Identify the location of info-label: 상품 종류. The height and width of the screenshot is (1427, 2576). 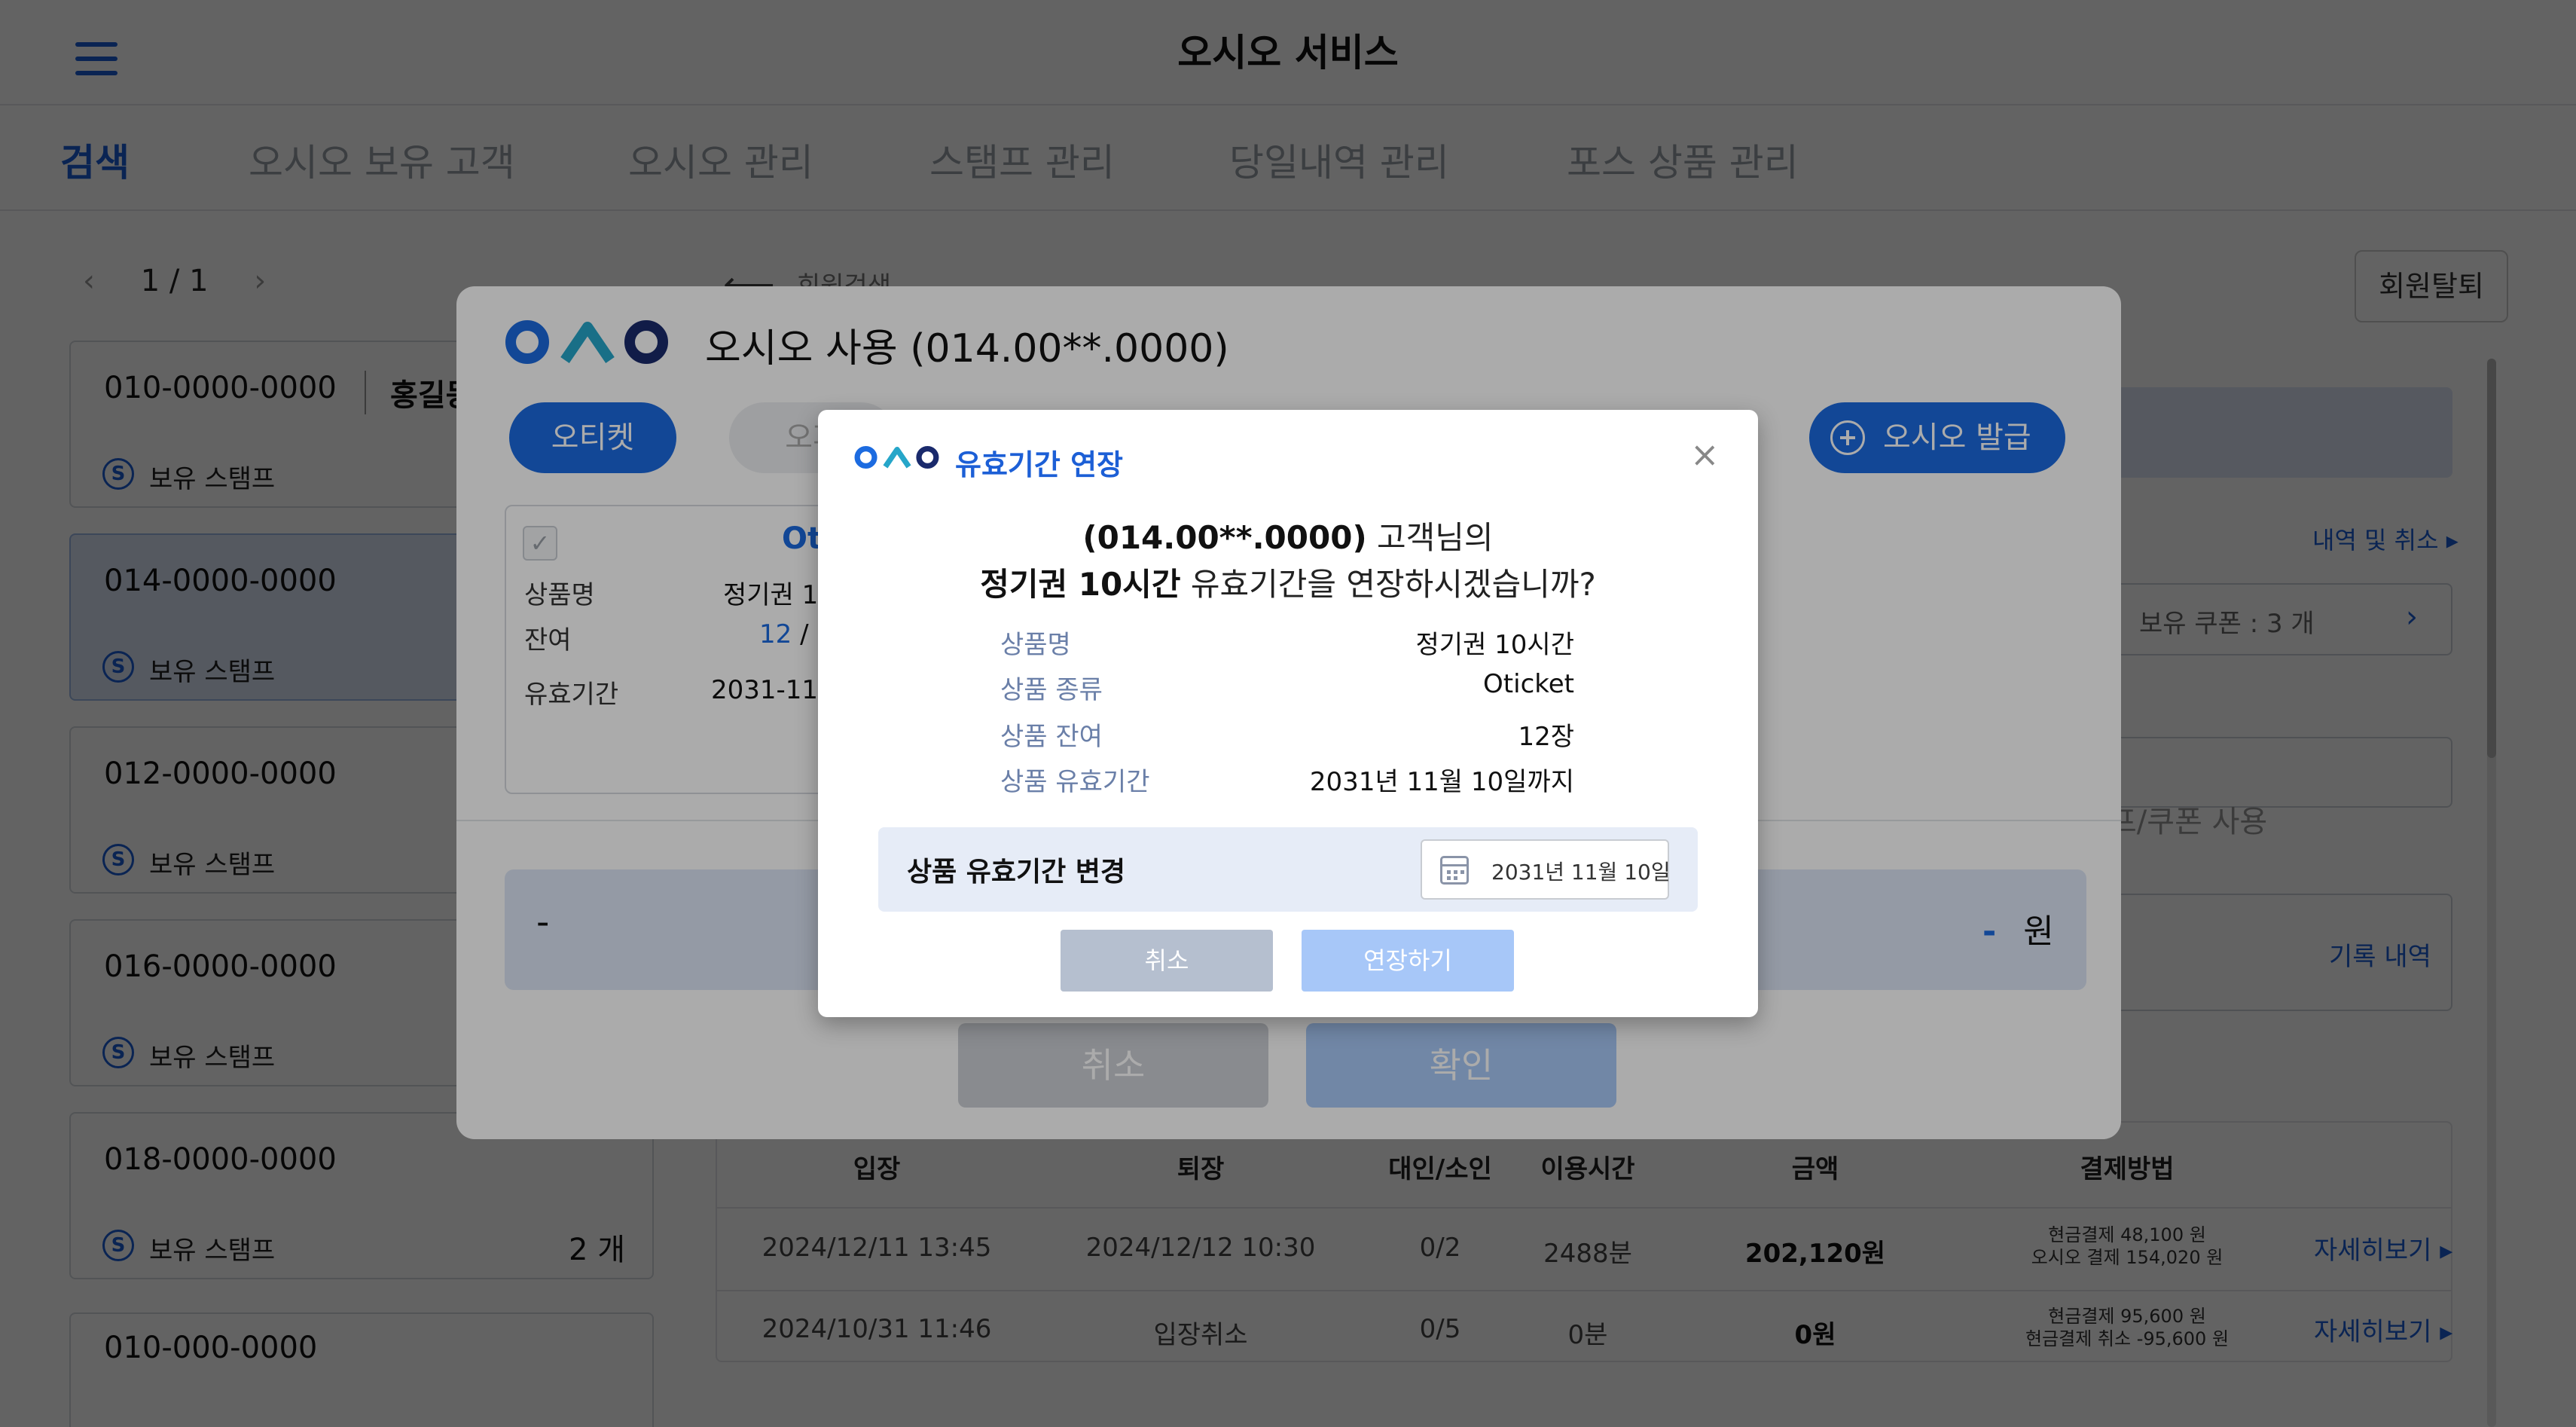
(1051, 690).